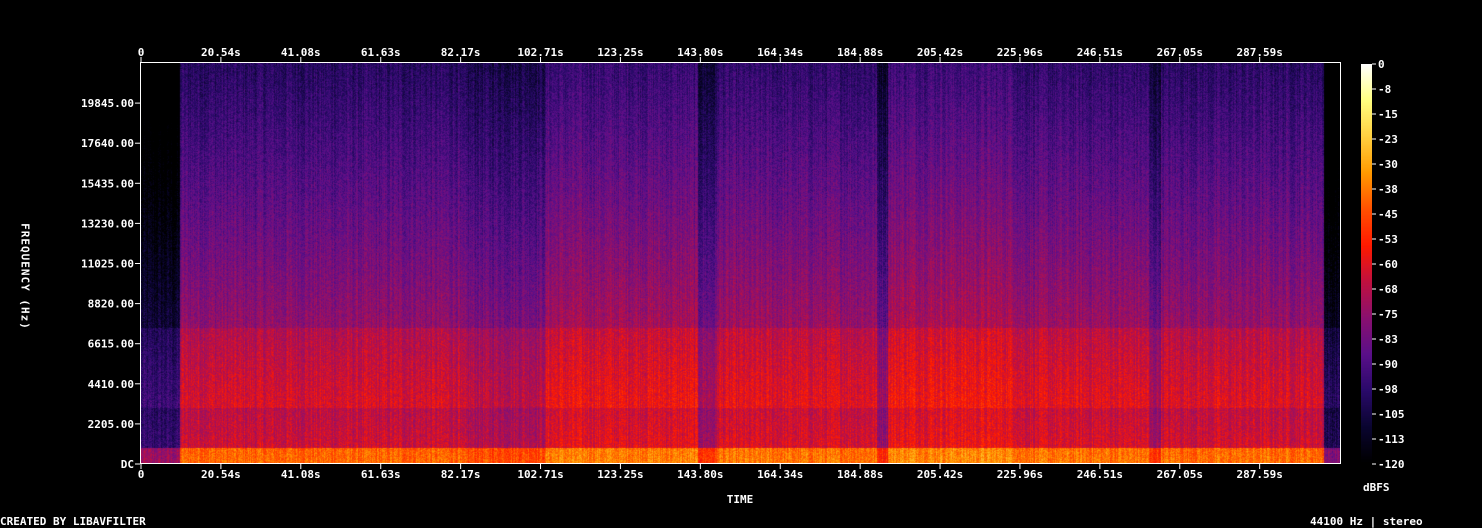  I want to click on x-tick-label-bottom: 20.54s, so click(221, 474).